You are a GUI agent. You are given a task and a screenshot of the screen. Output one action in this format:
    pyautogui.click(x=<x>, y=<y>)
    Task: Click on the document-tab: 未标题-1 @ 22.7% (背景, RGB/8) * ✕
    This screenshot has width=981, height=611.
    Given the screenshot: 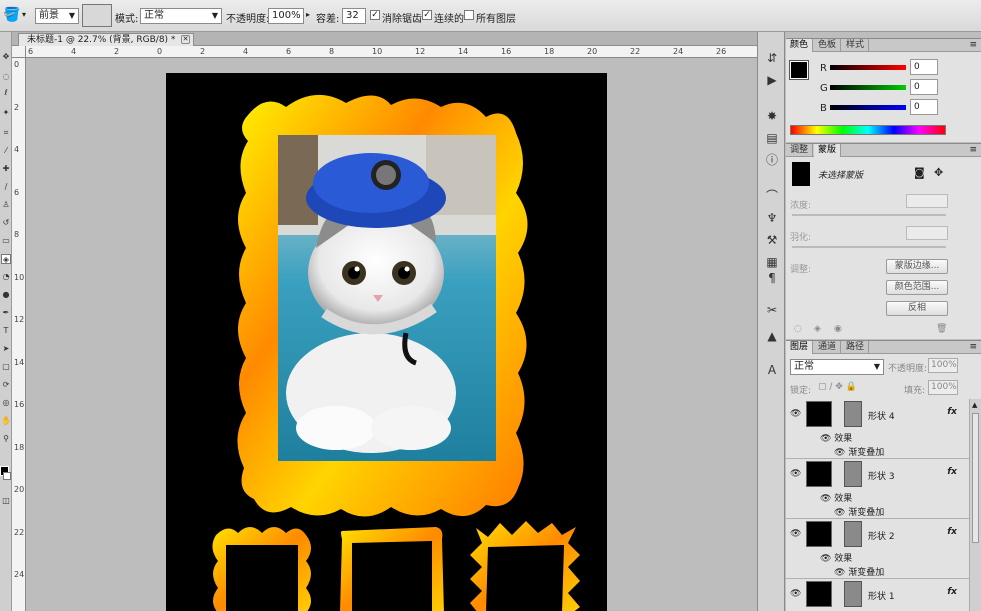 What is the action you would take?
    pyautogui.click(x=106, y=39)
    